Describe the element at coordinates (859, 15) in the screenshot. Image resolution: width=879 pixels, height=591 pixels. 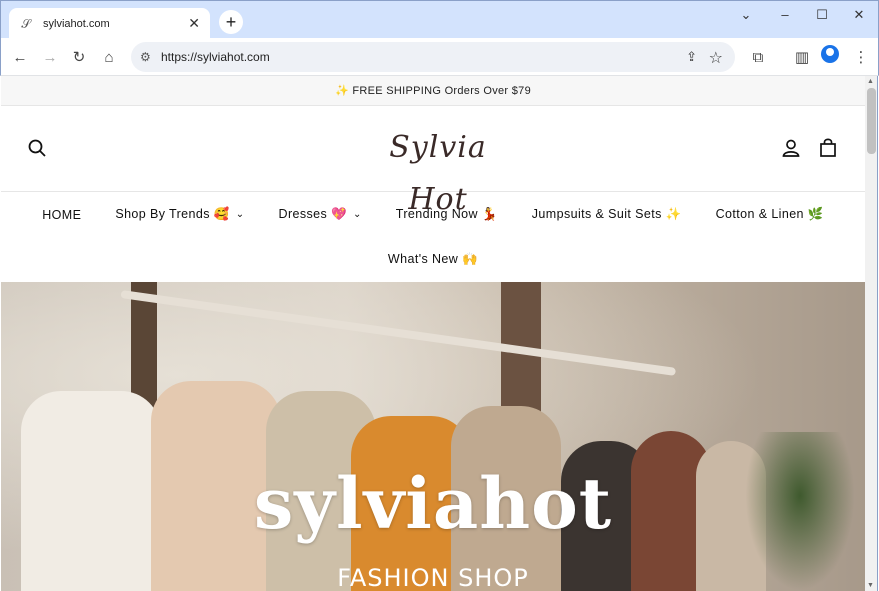
I see `close-window-icon: ✕` at that location.